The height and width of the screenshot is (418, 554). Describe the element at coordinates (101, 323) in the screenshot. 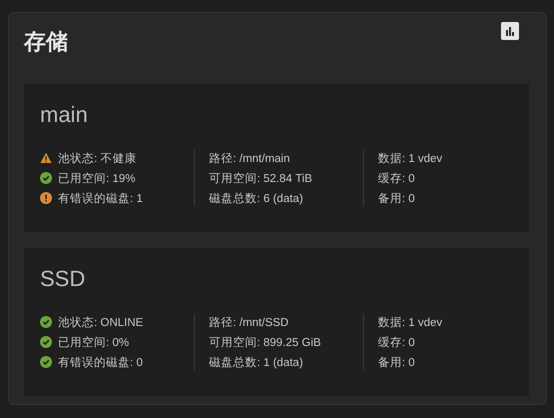

I see `status-text: 池状态: ONLINE` at that location.